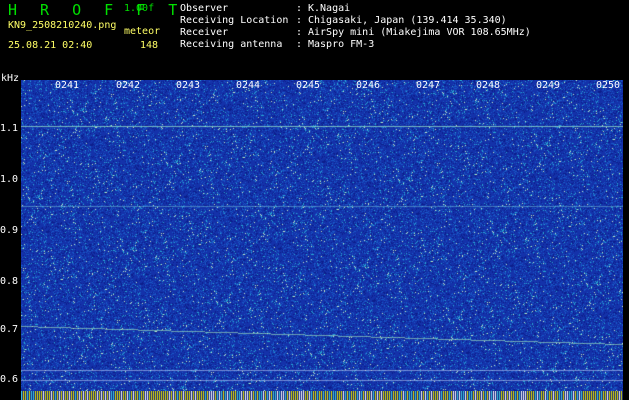 The image size is (629, 400). Describe the element at coordinates (96, 10) in the screenshot. I see `app-title: H R O F F T` at that location.